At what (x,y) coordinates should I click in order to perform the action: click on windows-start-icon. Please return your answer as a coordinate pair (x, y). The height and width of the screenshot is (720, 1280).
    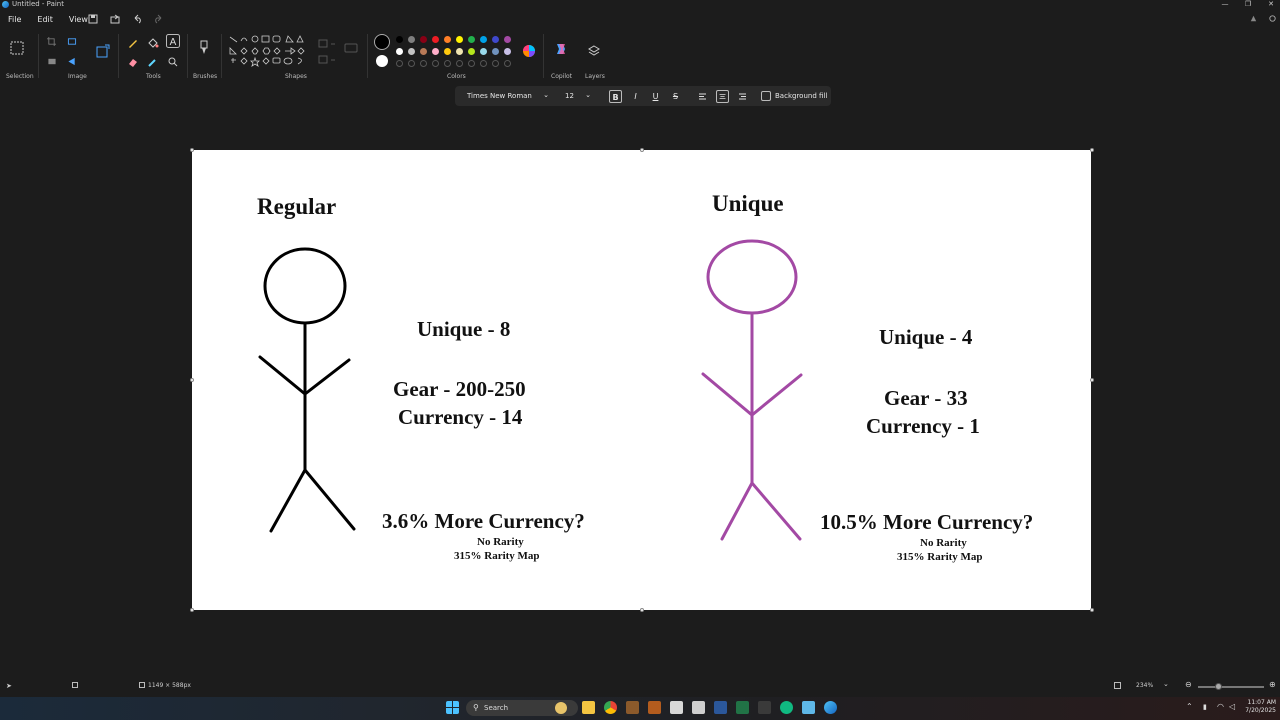
    Looking at the image, I should click on (452, 707).